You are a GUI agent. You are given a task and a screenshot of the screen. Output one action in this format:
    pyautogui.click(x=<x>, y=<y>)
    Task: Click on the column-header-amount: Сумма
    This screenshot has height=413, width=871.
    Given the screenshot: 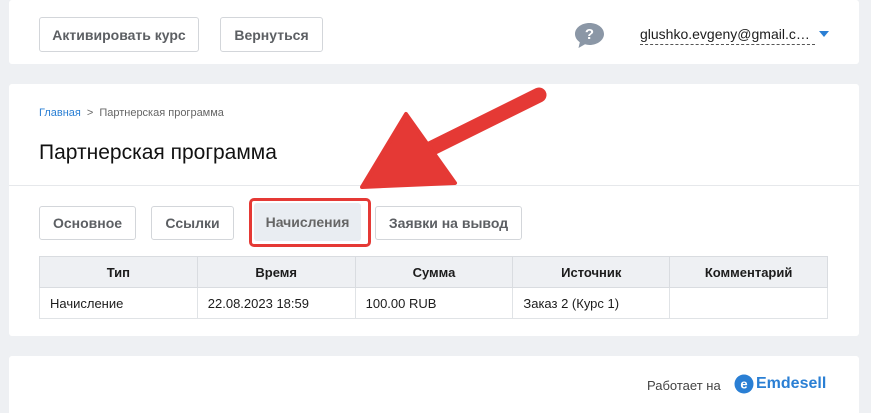 What is the action you would take?
    pyautogui.click(x=434, y=272)
    